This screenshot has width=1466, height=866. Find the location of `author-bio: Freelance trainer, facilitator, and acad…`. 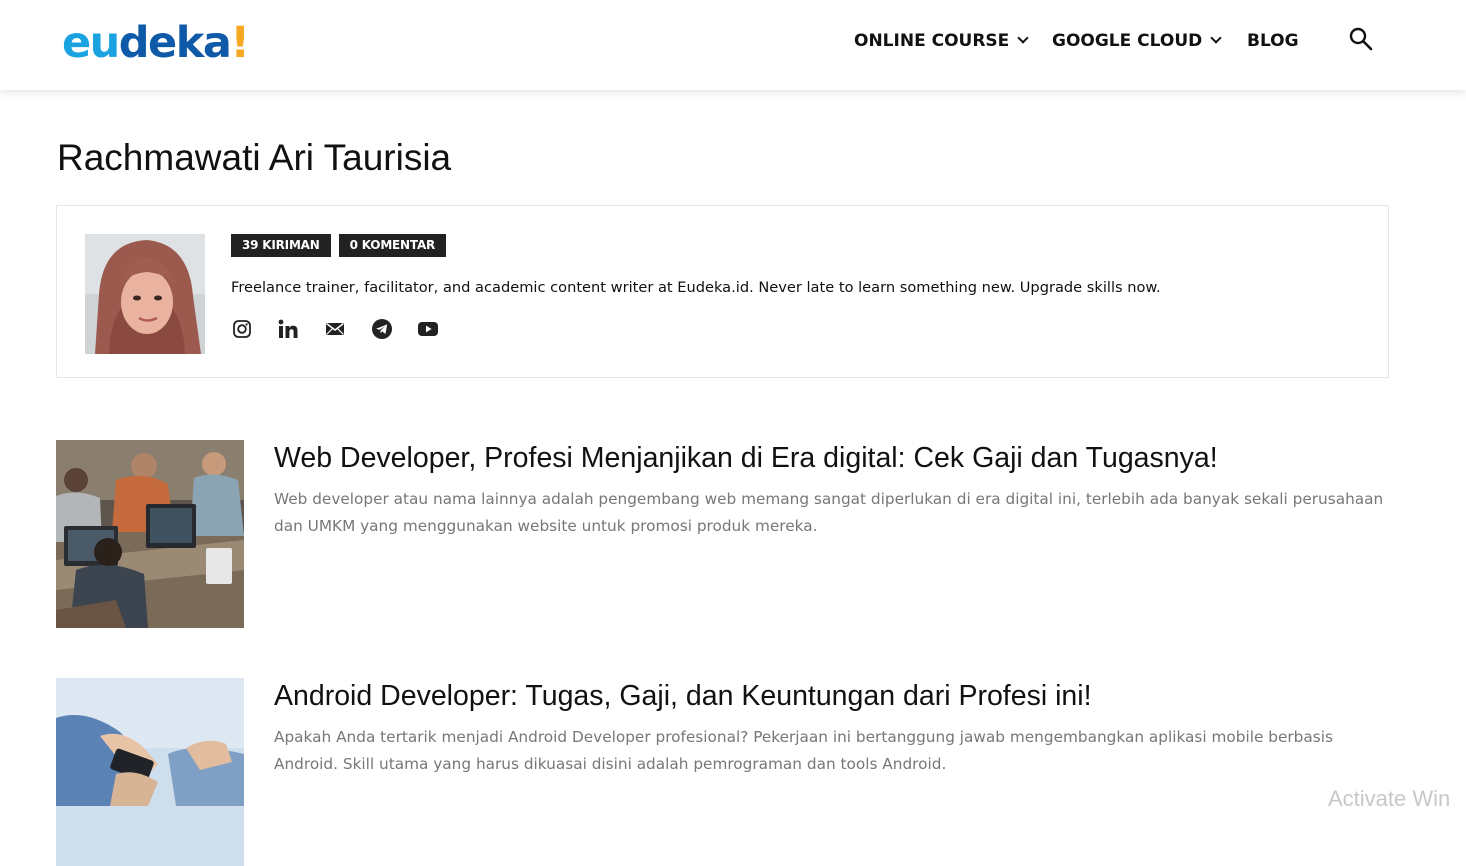

author-bio: Freelance trainer, facilitator, and acad… is located at coordinates (696, 287).